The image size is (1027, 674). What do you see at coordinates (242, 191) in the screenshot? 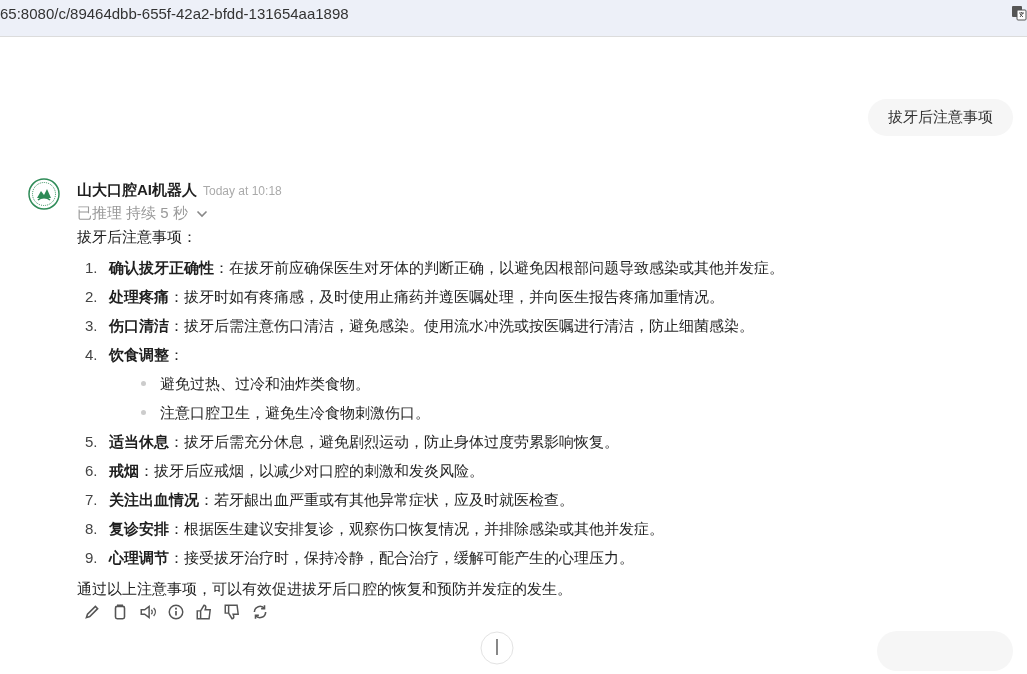
I see `timestamp: Today at 10:18` at bounding box center [242, 191].